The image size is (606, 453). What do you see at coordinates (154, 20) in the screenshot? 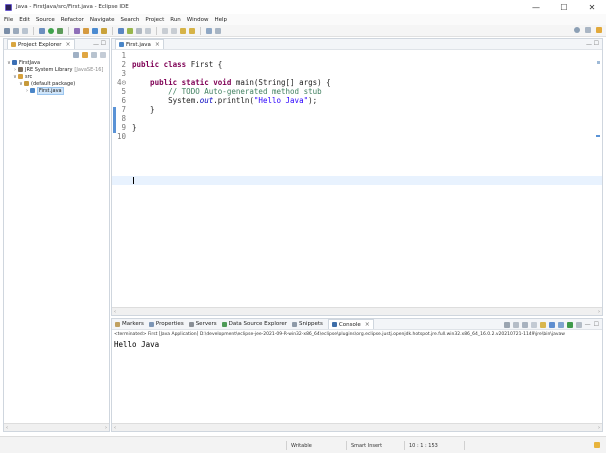
I see `menu-project: Project` at bounding box center [154, 20].